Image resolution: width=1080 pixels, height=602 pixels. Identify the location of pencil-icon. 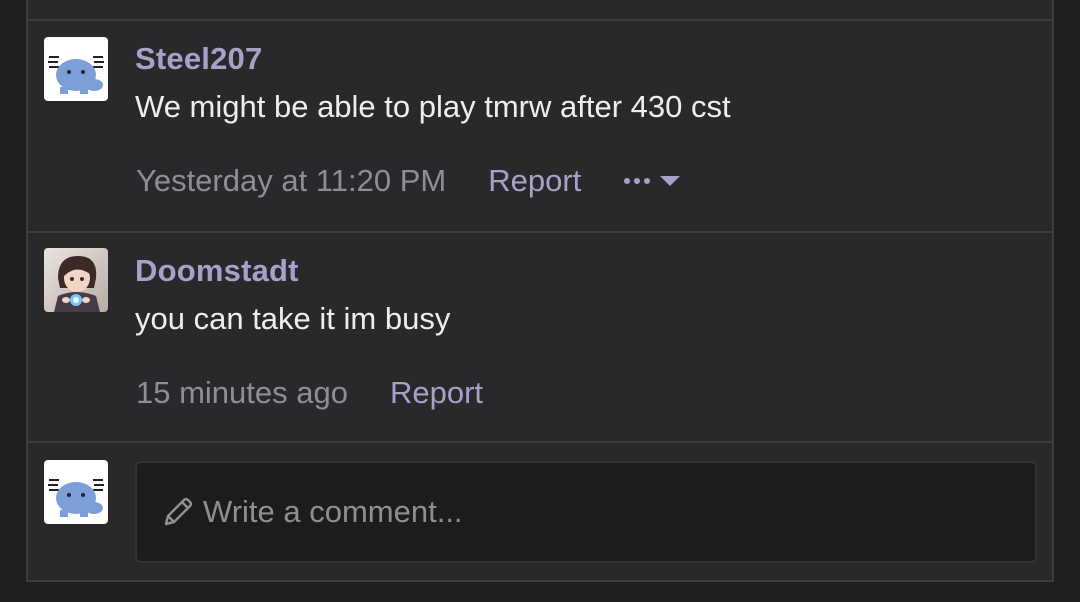
(178, 511).